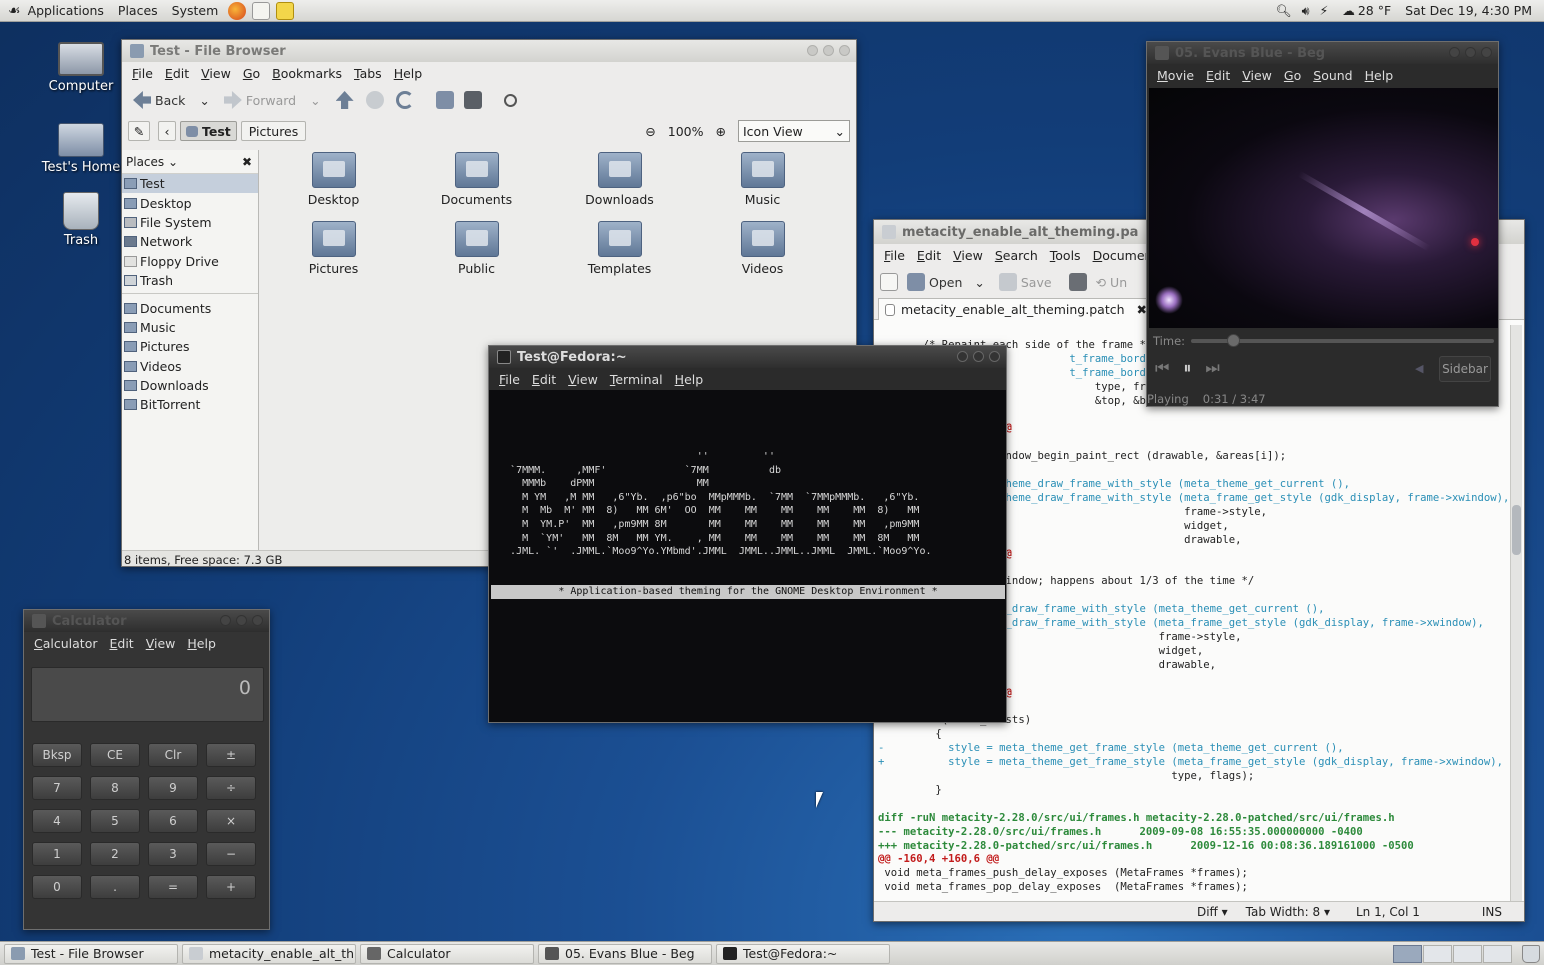 The height and width of the screenshot is (965, 1544). What do you see at coordinates (650, 131) in the screenshot?
I see `zoom-out-icon: ⊖` at bounding box center [650, 131].